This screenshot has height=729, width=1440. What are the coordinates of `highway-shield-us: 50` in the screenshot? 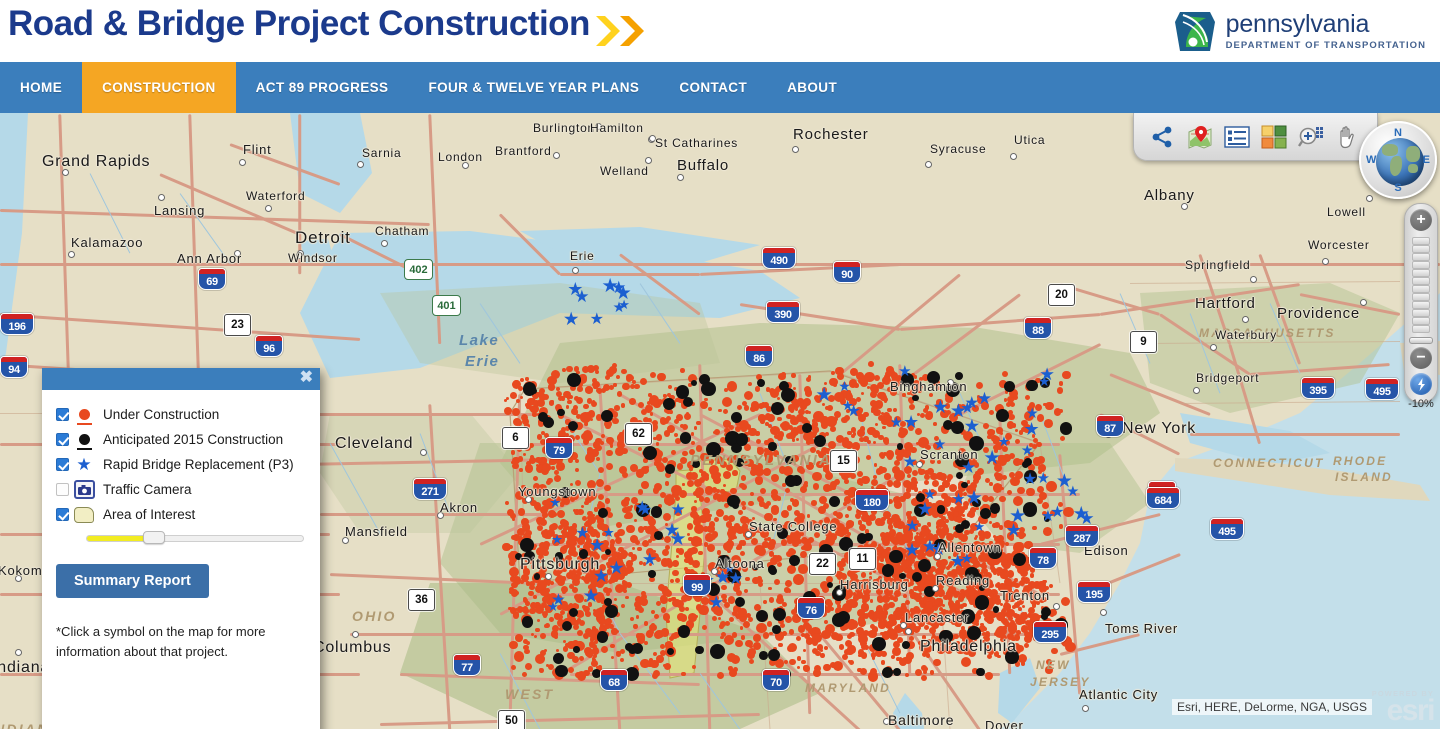 It's located at (512, 719).